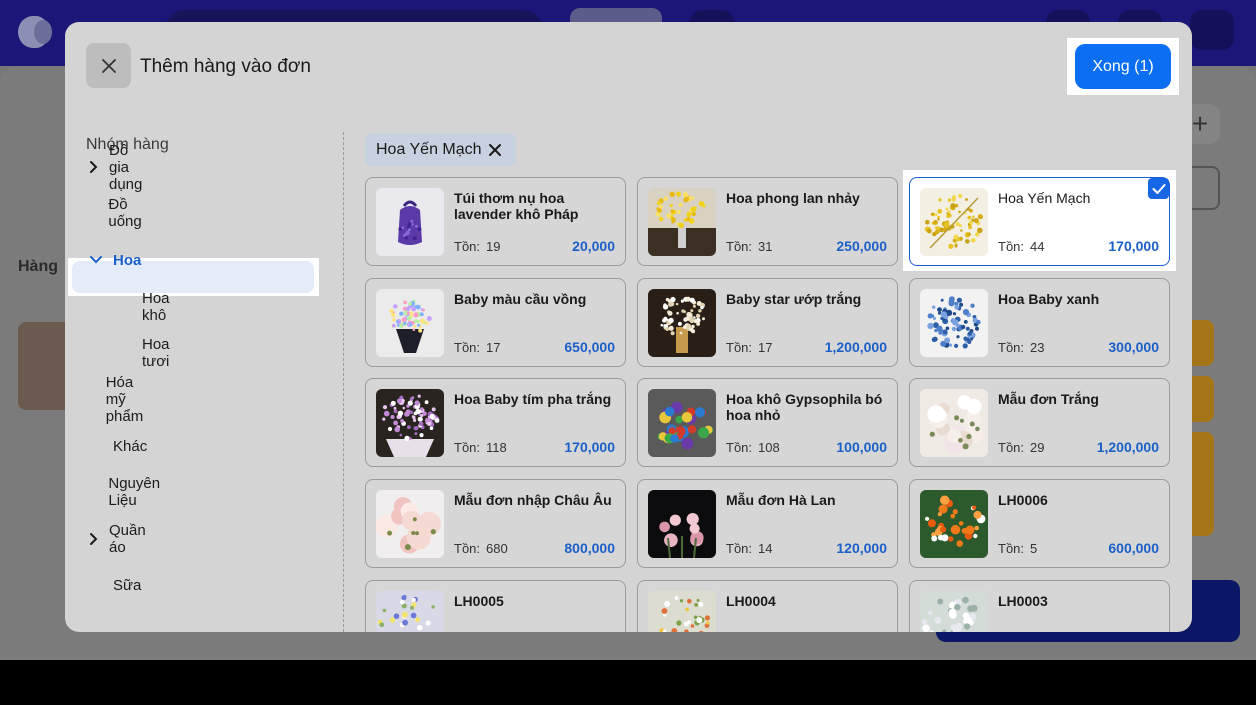 The image size is (1256, 705). I want to click on app-logo-mark, so click(43, 32).